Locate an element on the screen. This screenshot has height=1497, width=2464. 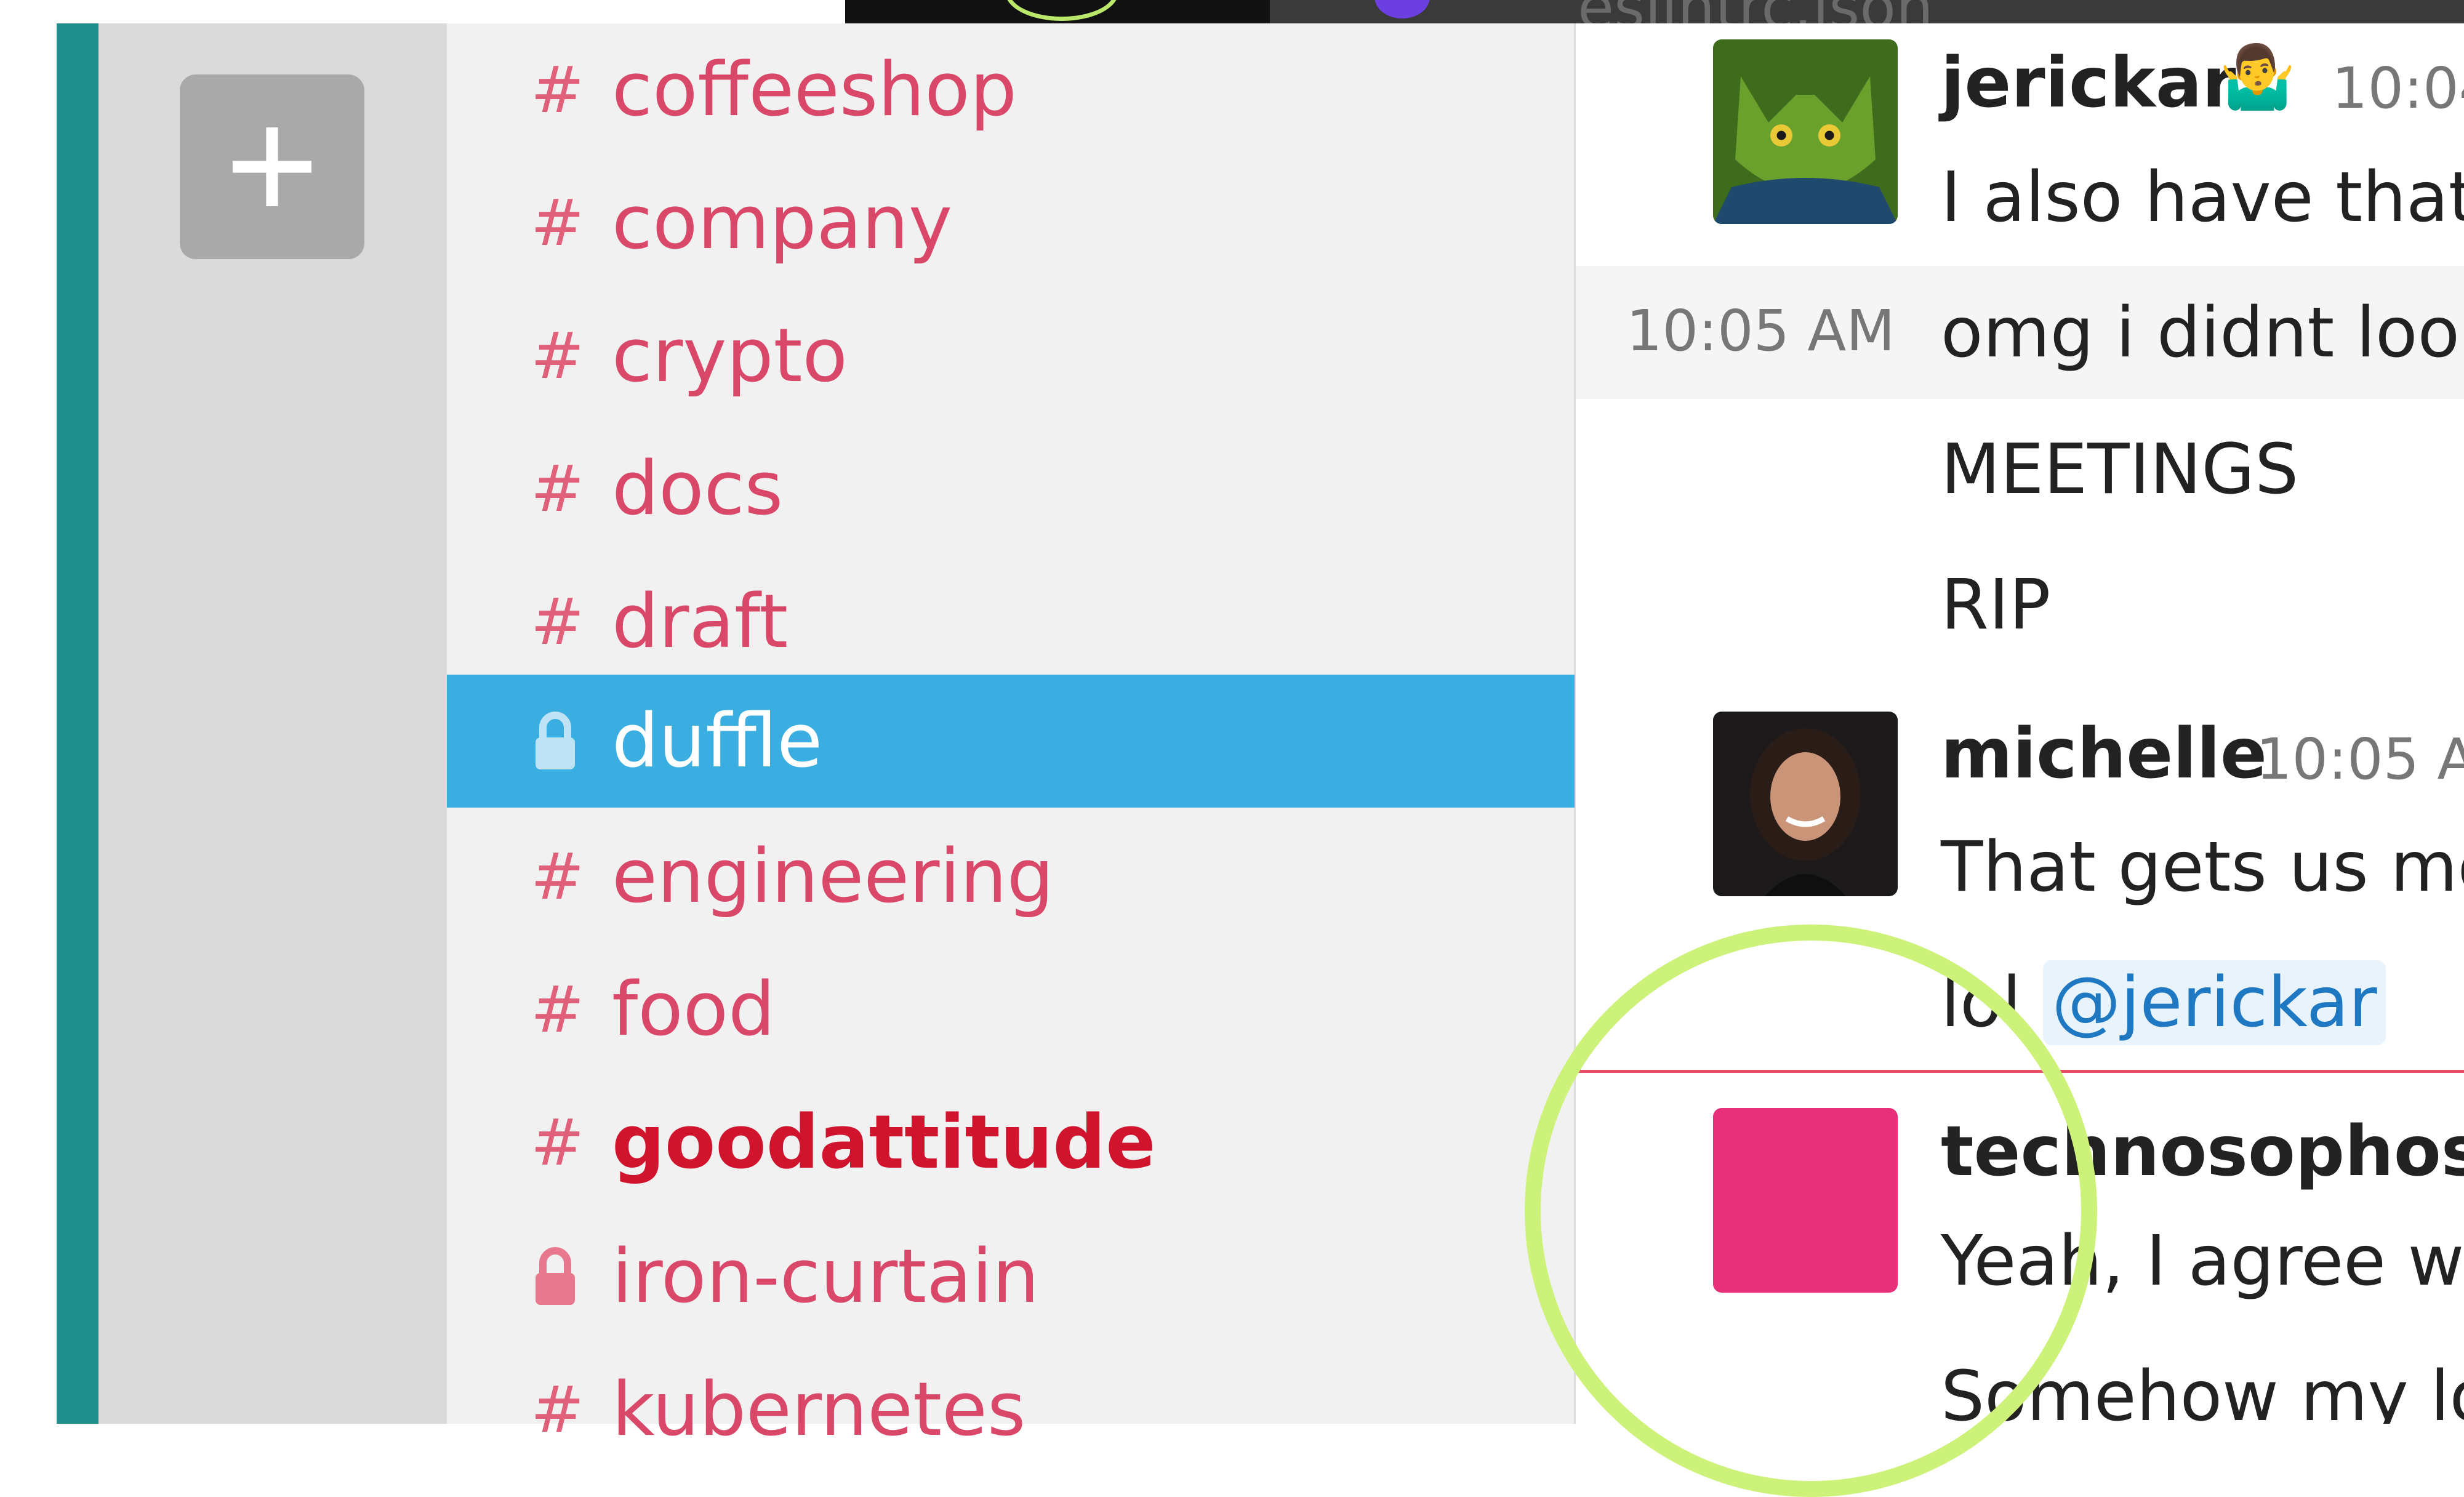
channel-name: duffle is located at coordinates (717, 741).